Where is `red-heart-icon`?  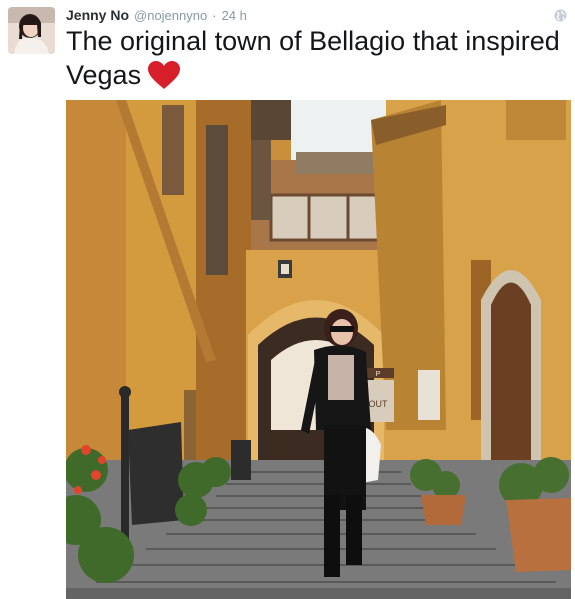
red-heart-icon is located at coordinates (164, 75).